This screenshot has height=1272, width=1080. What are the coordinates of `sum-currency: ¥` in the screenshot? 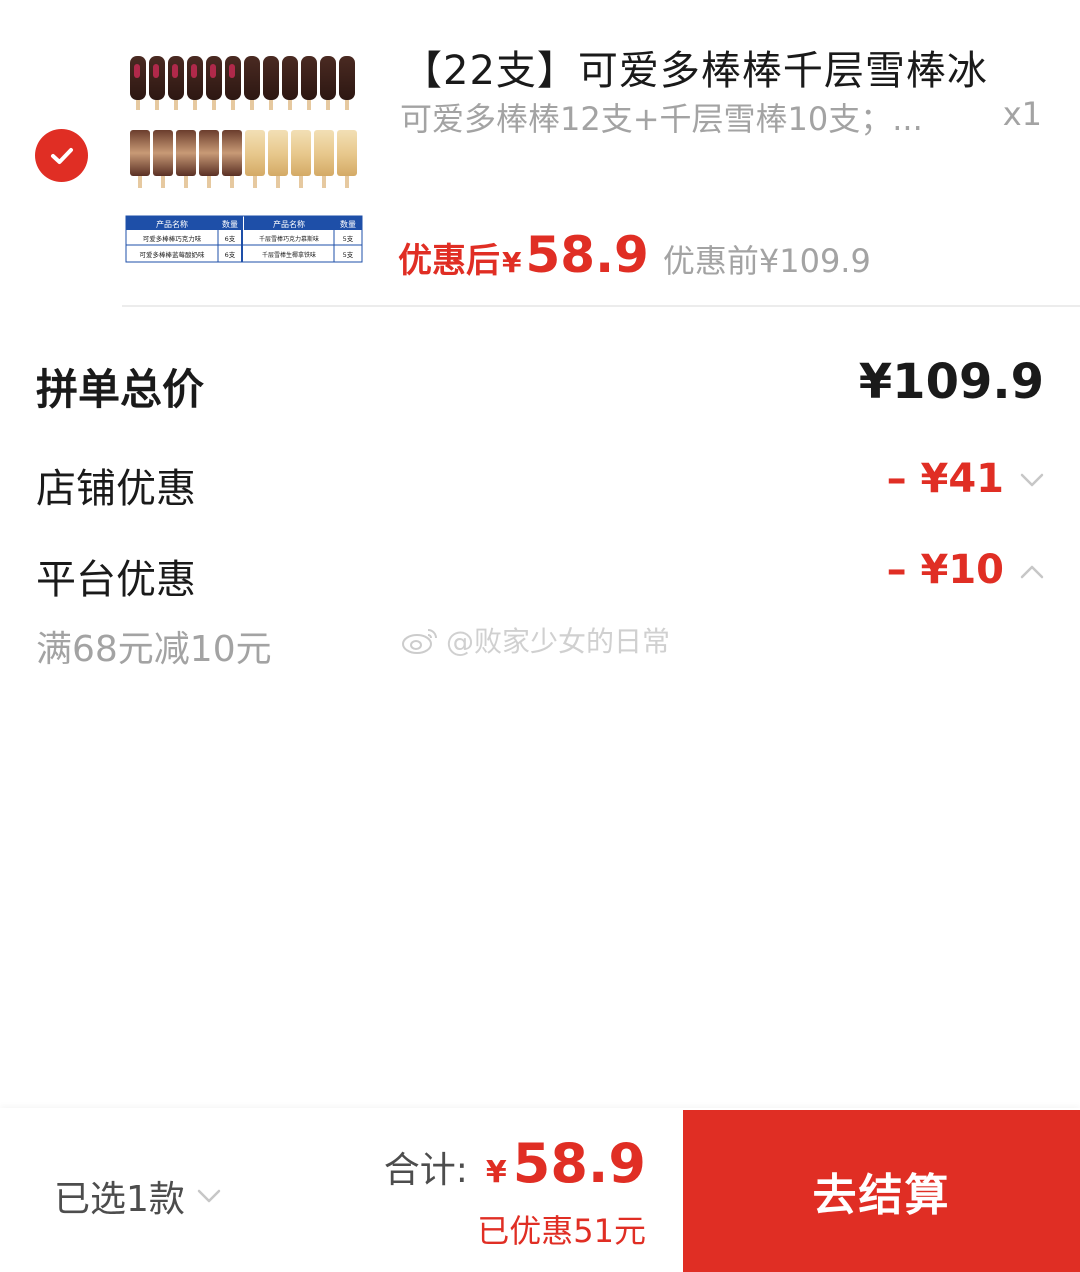 It's located at (496, 1172).